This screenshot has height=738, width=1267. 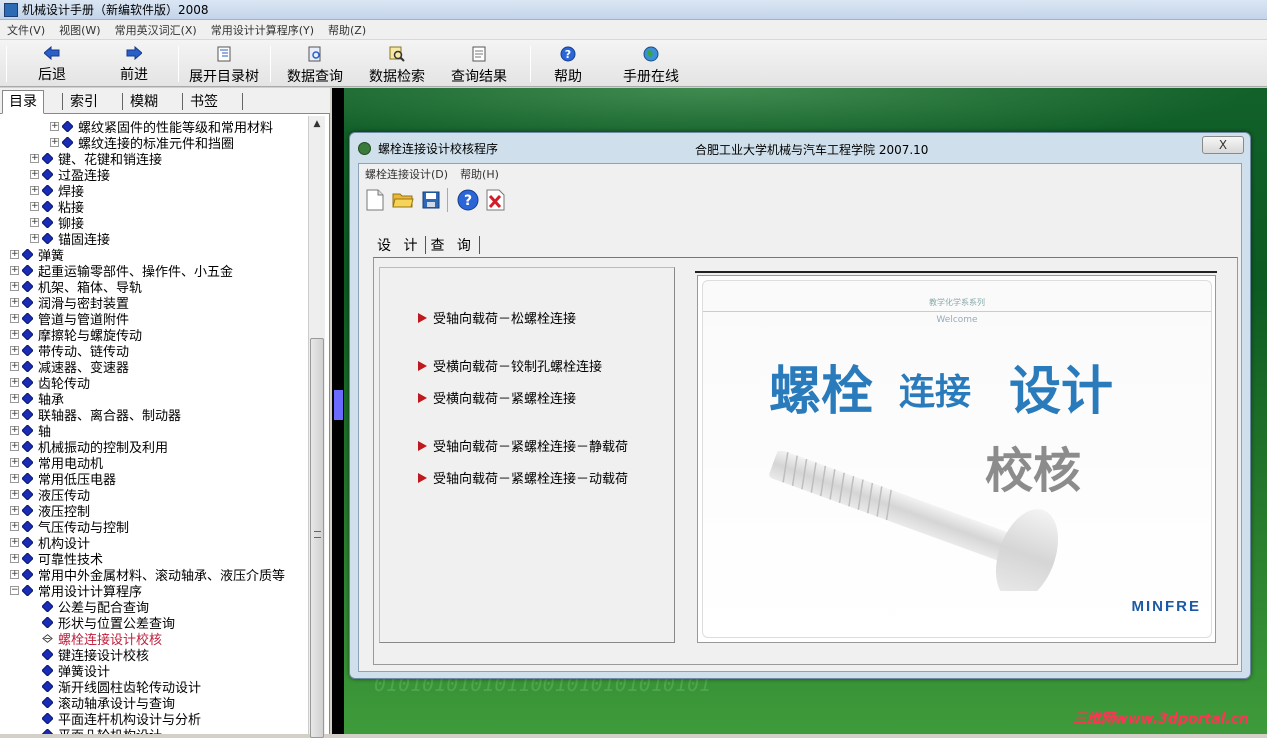 I want to click on menu-view: 视图(W), so click(x=79, y=30).